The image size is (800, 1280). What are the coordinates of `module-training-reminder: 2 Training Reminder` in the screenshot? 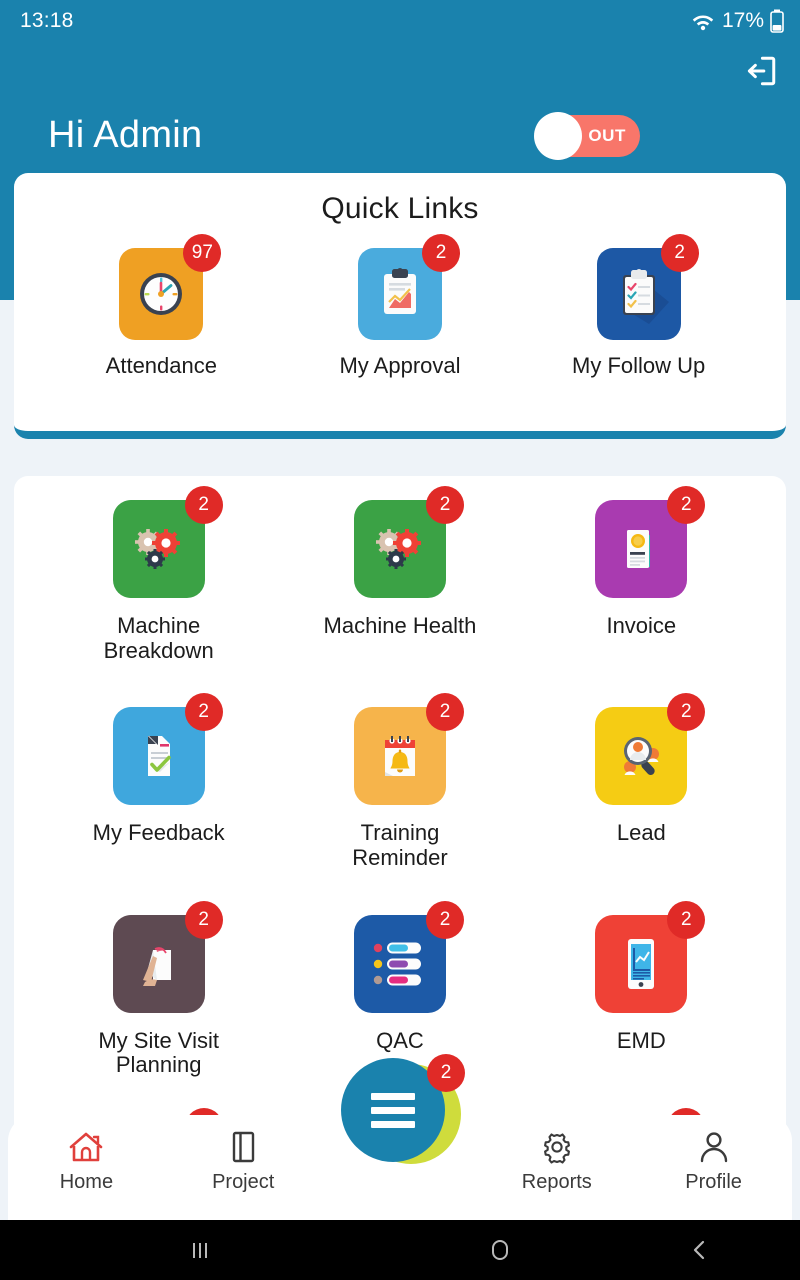 It's located at (399, 781).